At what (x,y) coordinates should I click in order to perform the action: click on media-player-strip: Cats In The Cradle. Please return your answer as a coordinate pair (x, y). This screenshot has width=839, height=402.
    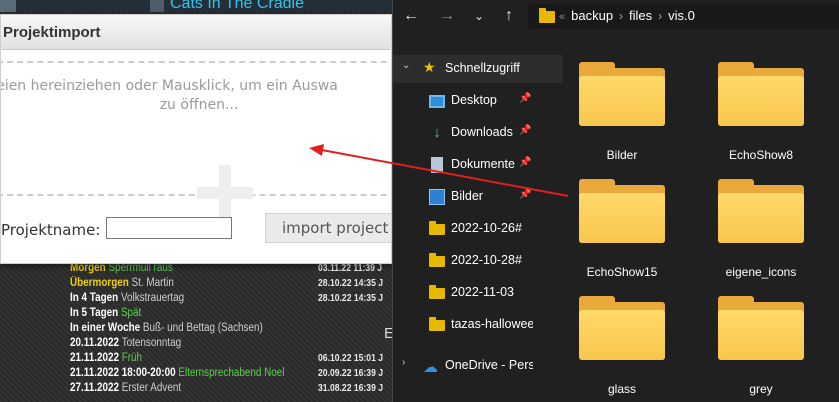
    Looking at the image, I should click on (196, 6).